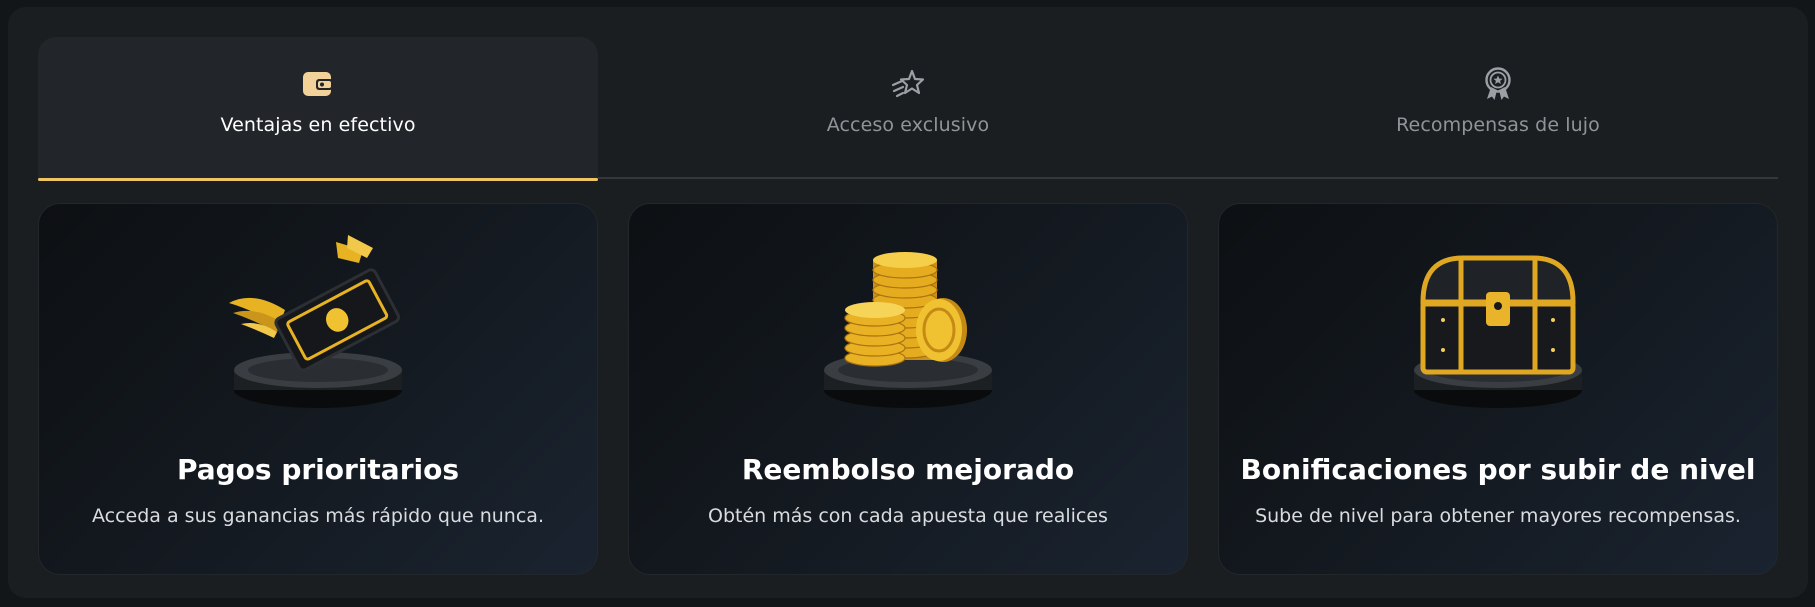 The height and width of the screenshot is (607, 1815). Describe the element at coordinates (908, 469) in the screenshot. I see `card-title: Reembolso mejorado` at that location.